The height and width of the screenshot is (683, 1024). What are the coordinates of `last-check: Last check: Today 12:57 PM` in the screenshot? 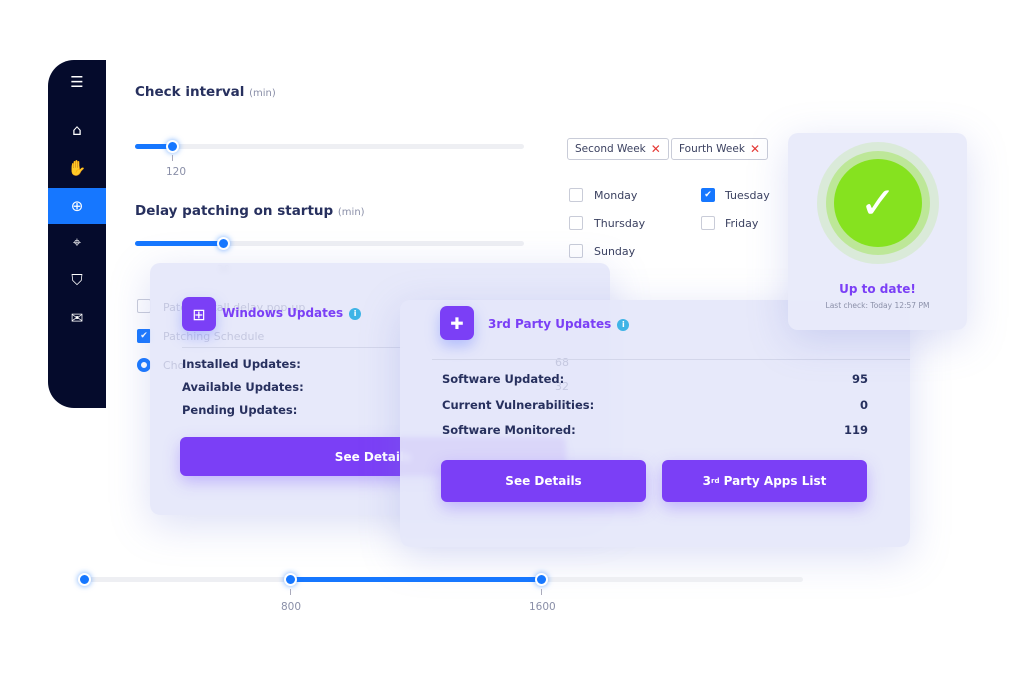 It's located at (877, 305).